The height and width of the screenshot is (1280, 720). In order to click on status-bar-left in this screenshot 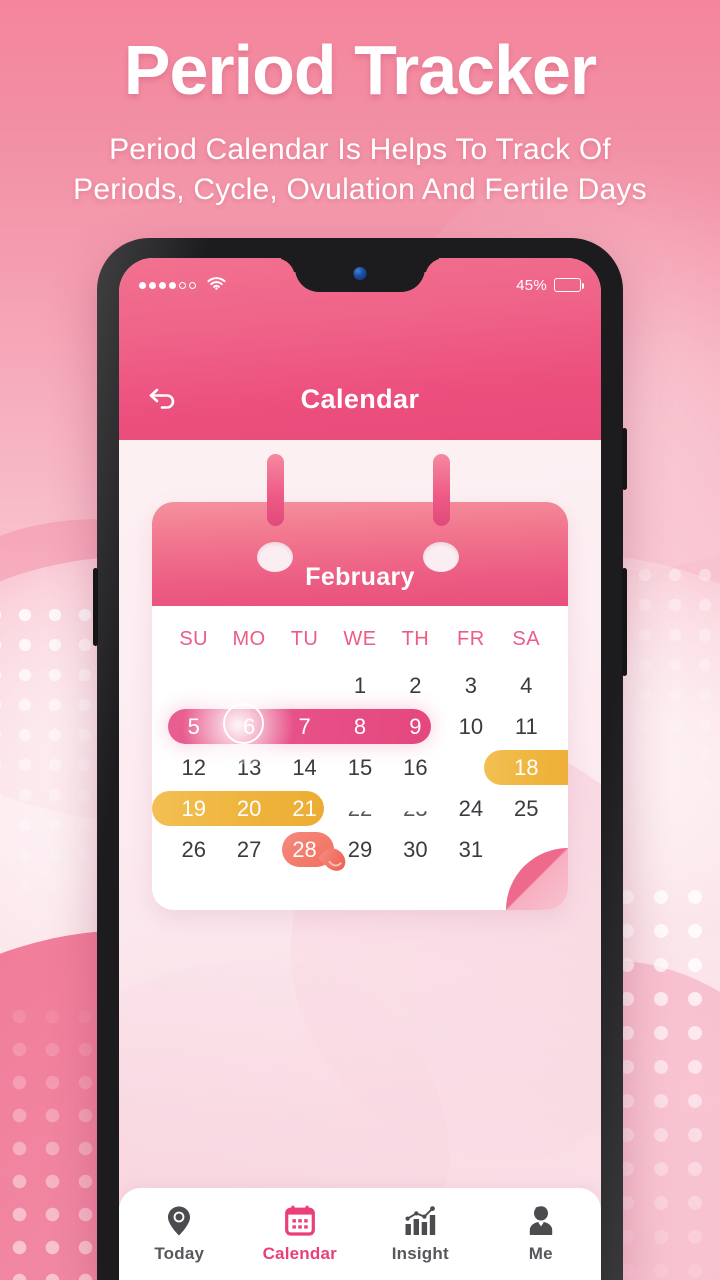, I will do `click(182, 285)`.